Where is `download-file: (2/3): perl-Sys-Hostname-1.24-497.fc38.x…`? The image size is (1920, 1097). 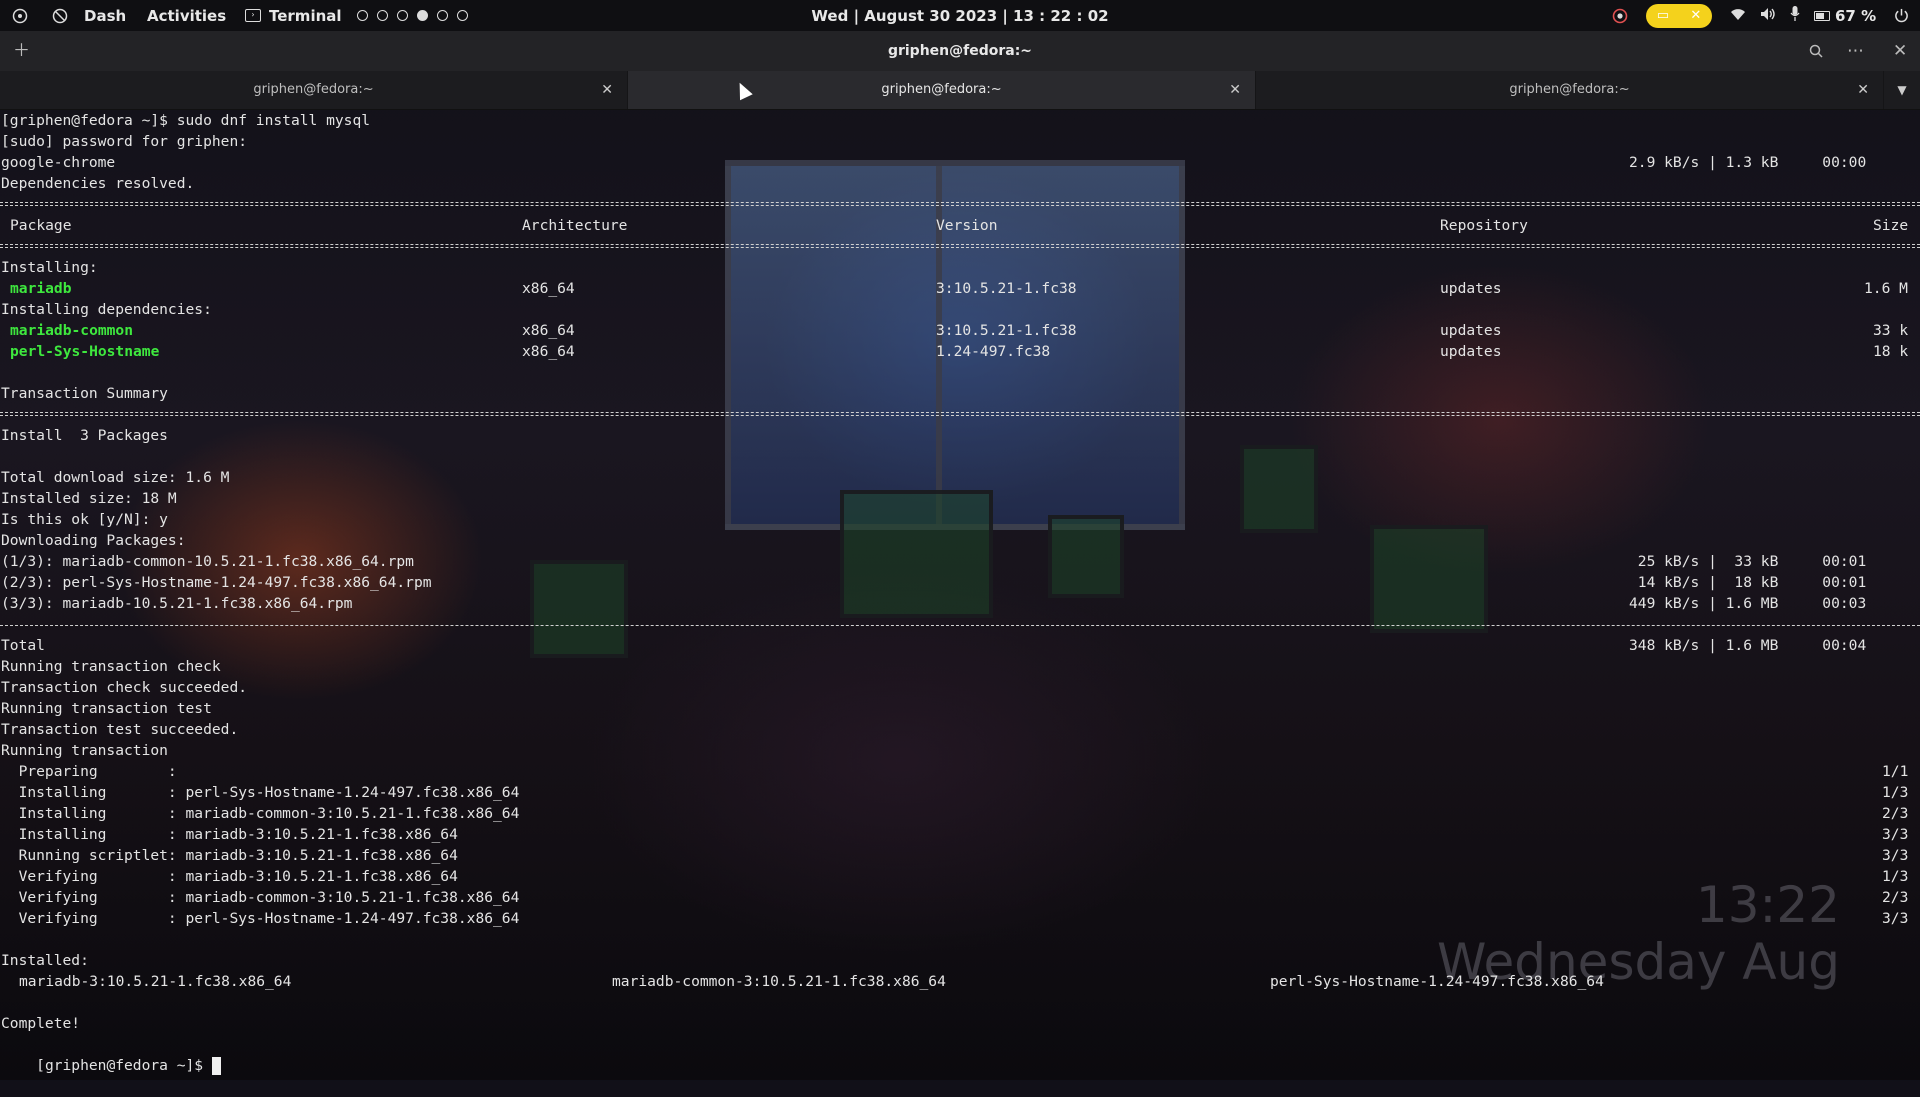
download-file: (2/3): perl-Sys-Hostname-1.24-497.fc38.x… is located at coordinates (216, 582).